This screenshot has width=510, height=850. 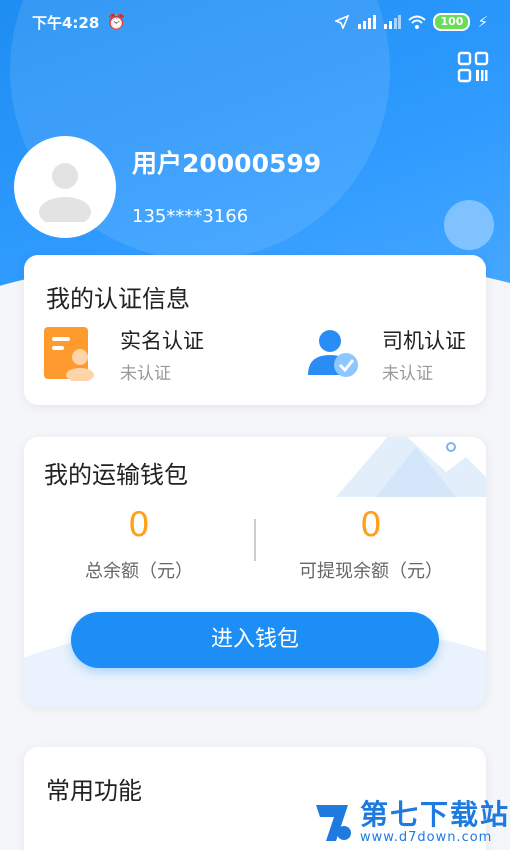 I want to click on qr-code-icon, so click(x=473, y=67).